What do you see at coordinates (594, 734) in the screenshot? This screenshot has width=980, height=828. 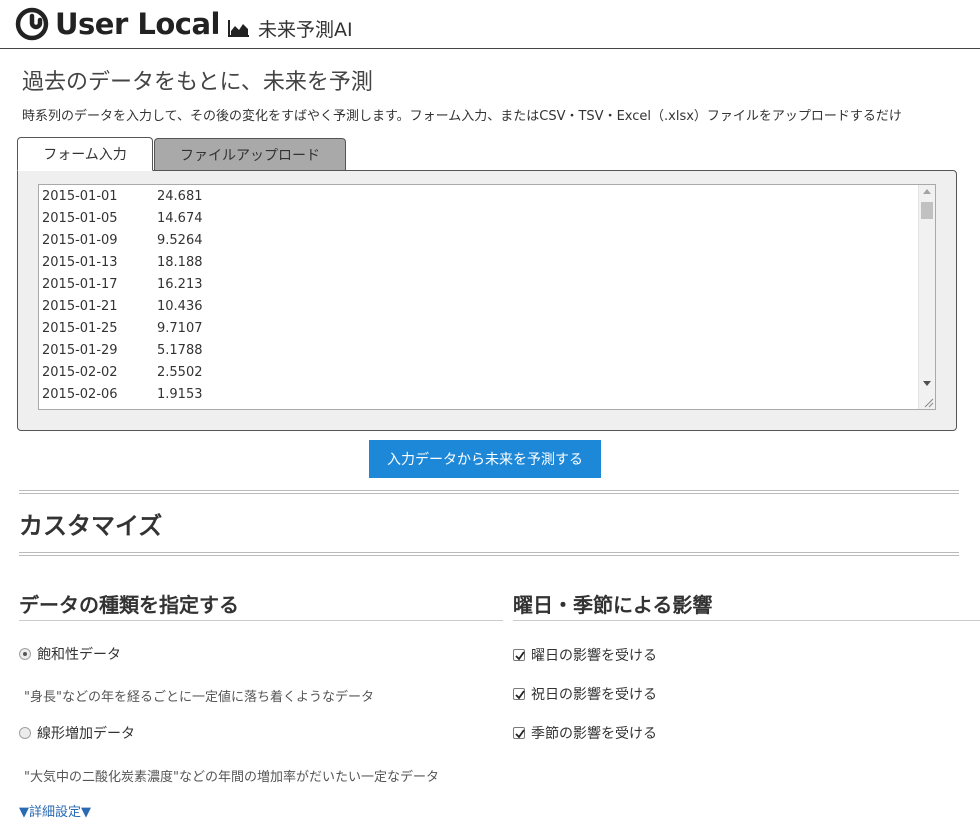 I see `checkbox-label: 季節の影響を受ける` at bounding box center [594, 734].